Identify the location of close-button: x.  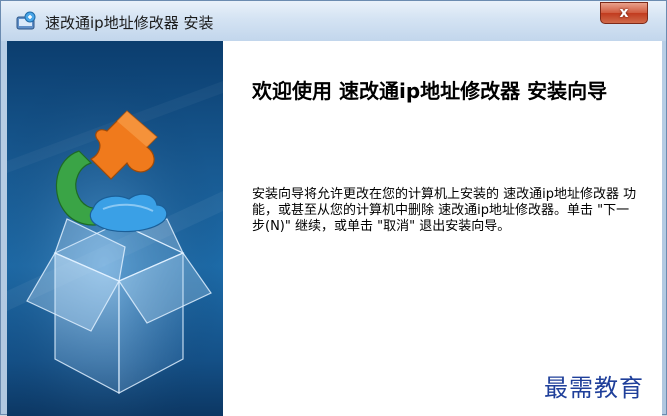
(624, 13).